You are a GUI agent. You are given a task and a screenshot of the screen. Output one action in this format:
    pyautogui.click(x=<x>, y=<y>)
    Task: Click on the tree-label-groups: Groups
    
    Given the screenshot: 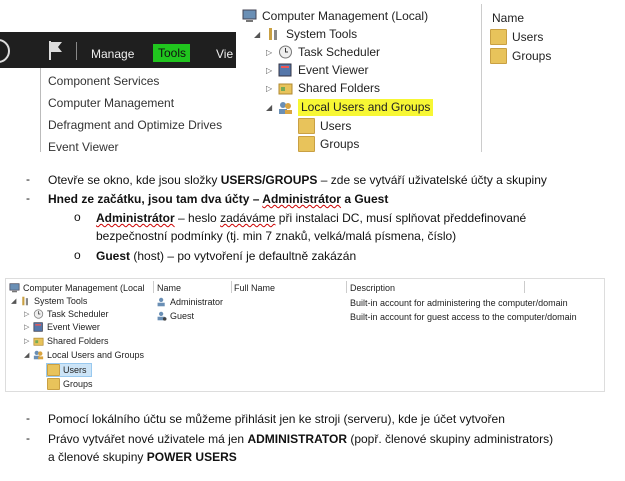 What is the action you would take?
    pyautogui.click(x=340, y=144)
    